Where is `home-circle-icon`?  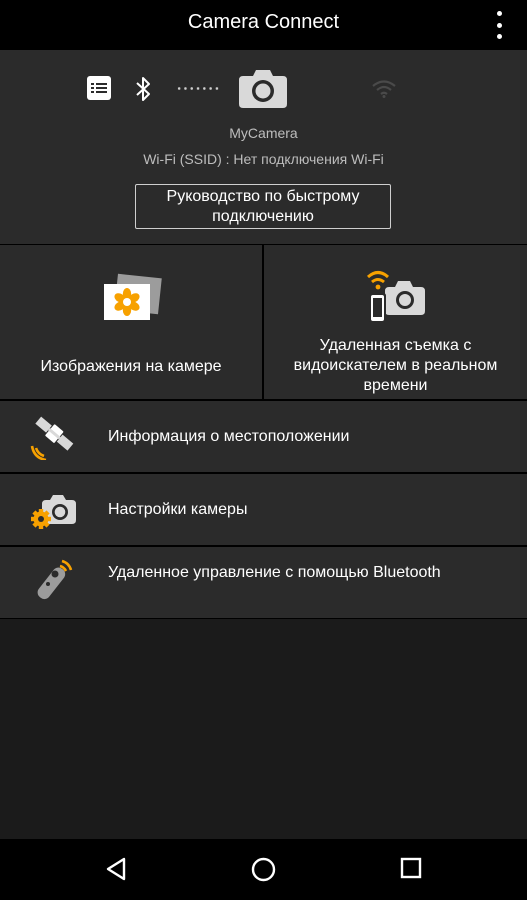 home-circle-icon is located at coordinates (263, 869).